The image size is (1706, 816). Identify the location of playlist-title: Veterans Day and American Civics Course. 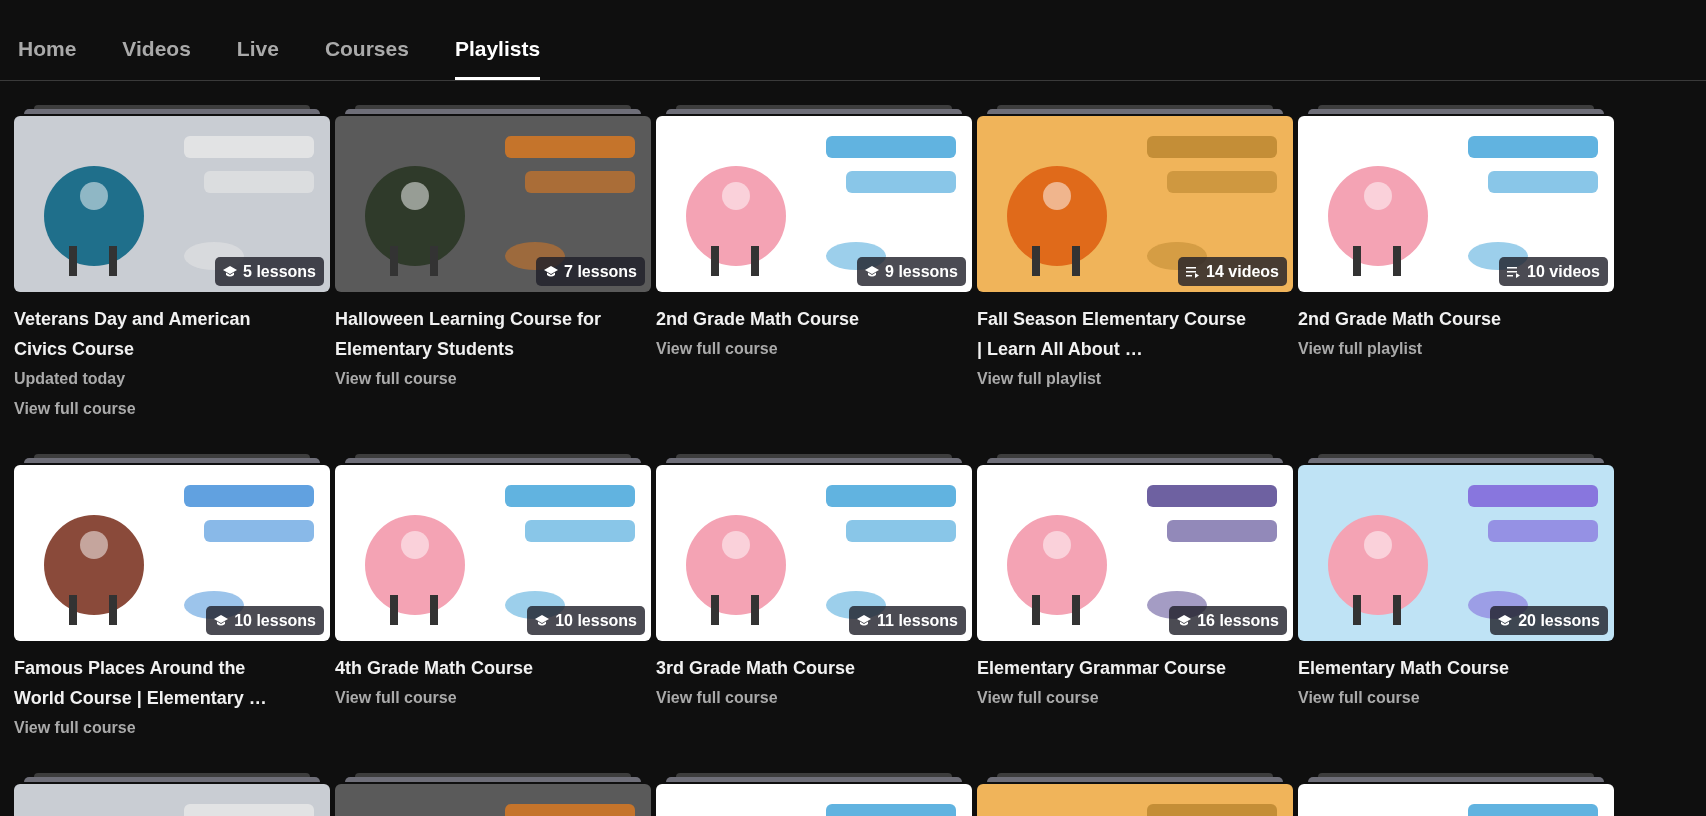
(149, 334).